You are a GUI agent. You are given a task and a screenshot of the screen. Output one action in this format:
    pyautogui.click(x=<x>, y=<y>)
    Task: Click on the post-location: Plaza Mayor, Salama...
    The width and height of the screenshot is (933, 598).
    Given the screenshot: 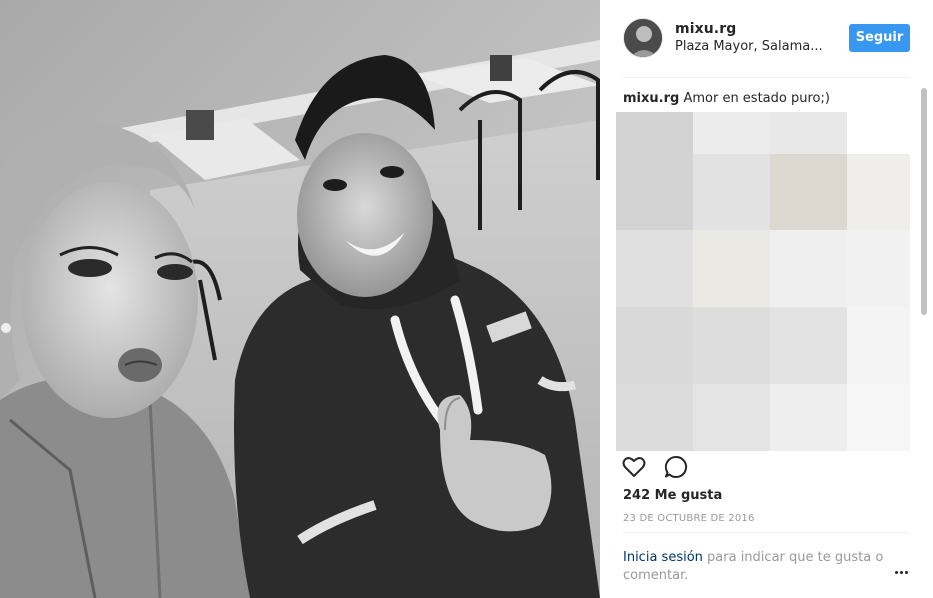 What is the action you would take?
    pyautogui.click(x=755, y=46)
    